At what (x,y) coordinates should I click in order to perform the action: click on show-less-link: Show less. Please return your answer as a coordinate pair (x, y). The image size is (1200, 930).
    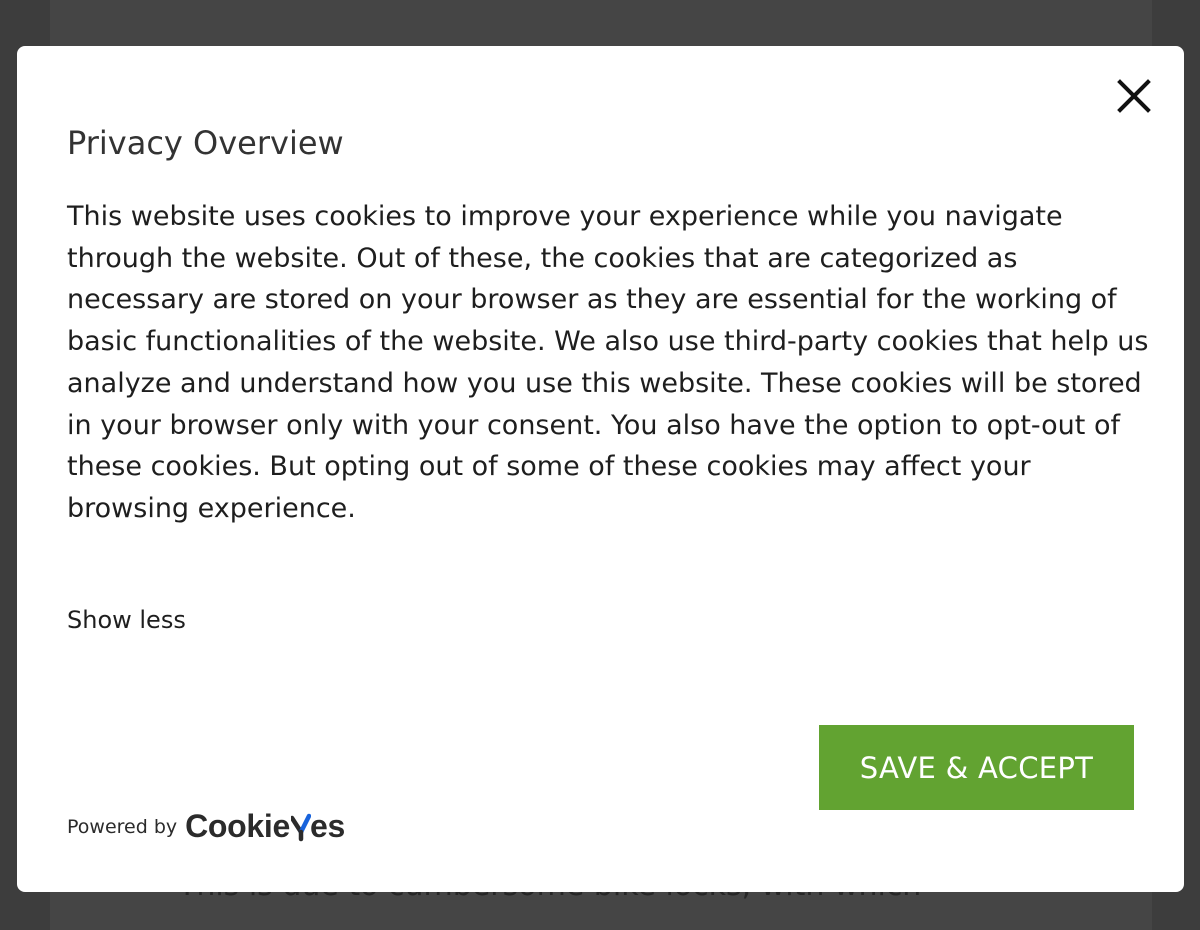
    Looking at the image, I should click on (126, 620).